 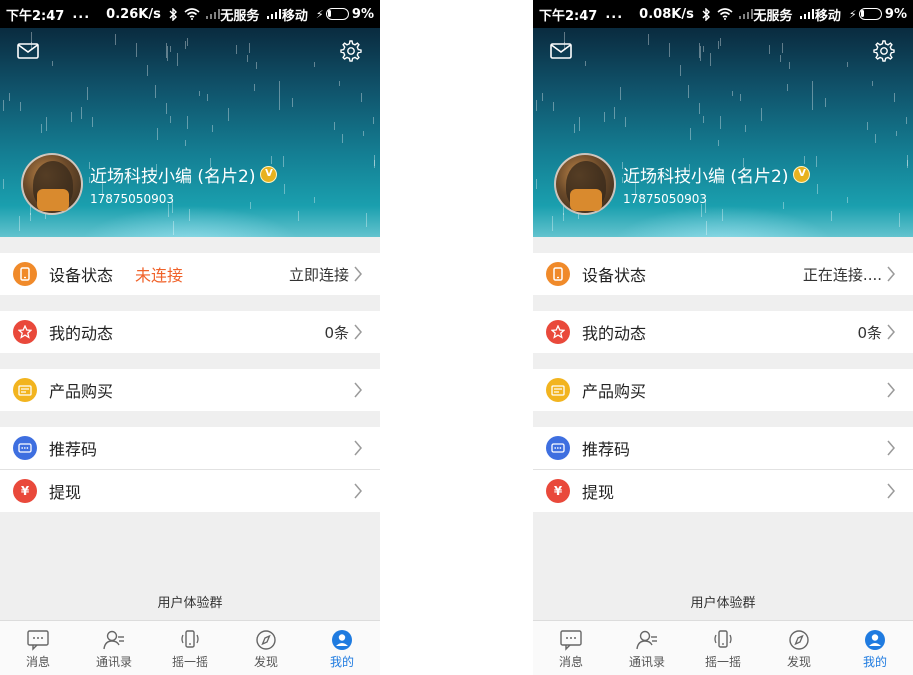 What do you see at coordinates (184, 174) in the screenshot?
I see `profile-name-row: 近场科技小编 (名片2) V` at bounding box center [184, 174].